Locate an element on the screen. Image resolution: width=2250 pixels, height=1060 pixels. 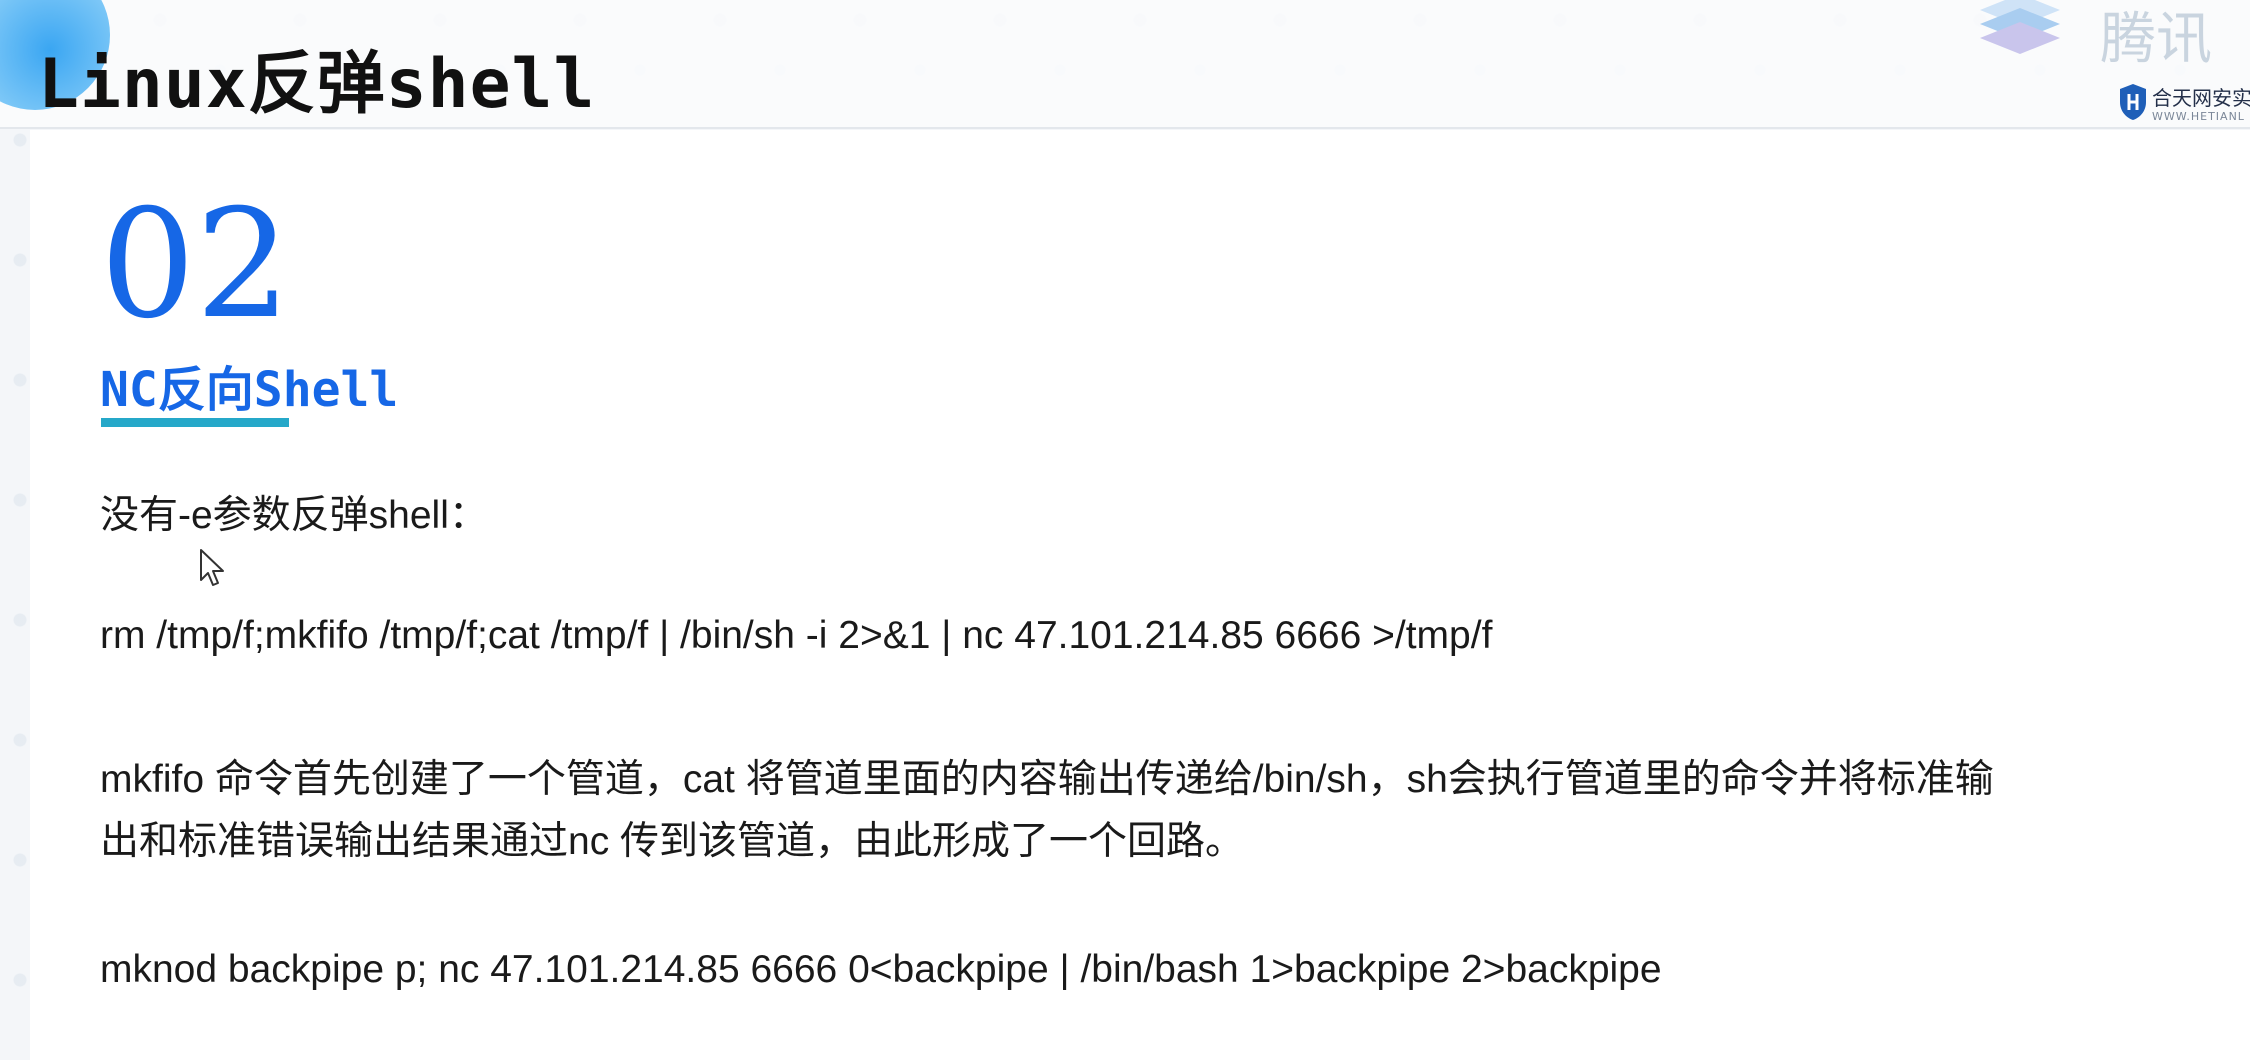
mouse-pointer-icon is located at coordinates (212, 567).